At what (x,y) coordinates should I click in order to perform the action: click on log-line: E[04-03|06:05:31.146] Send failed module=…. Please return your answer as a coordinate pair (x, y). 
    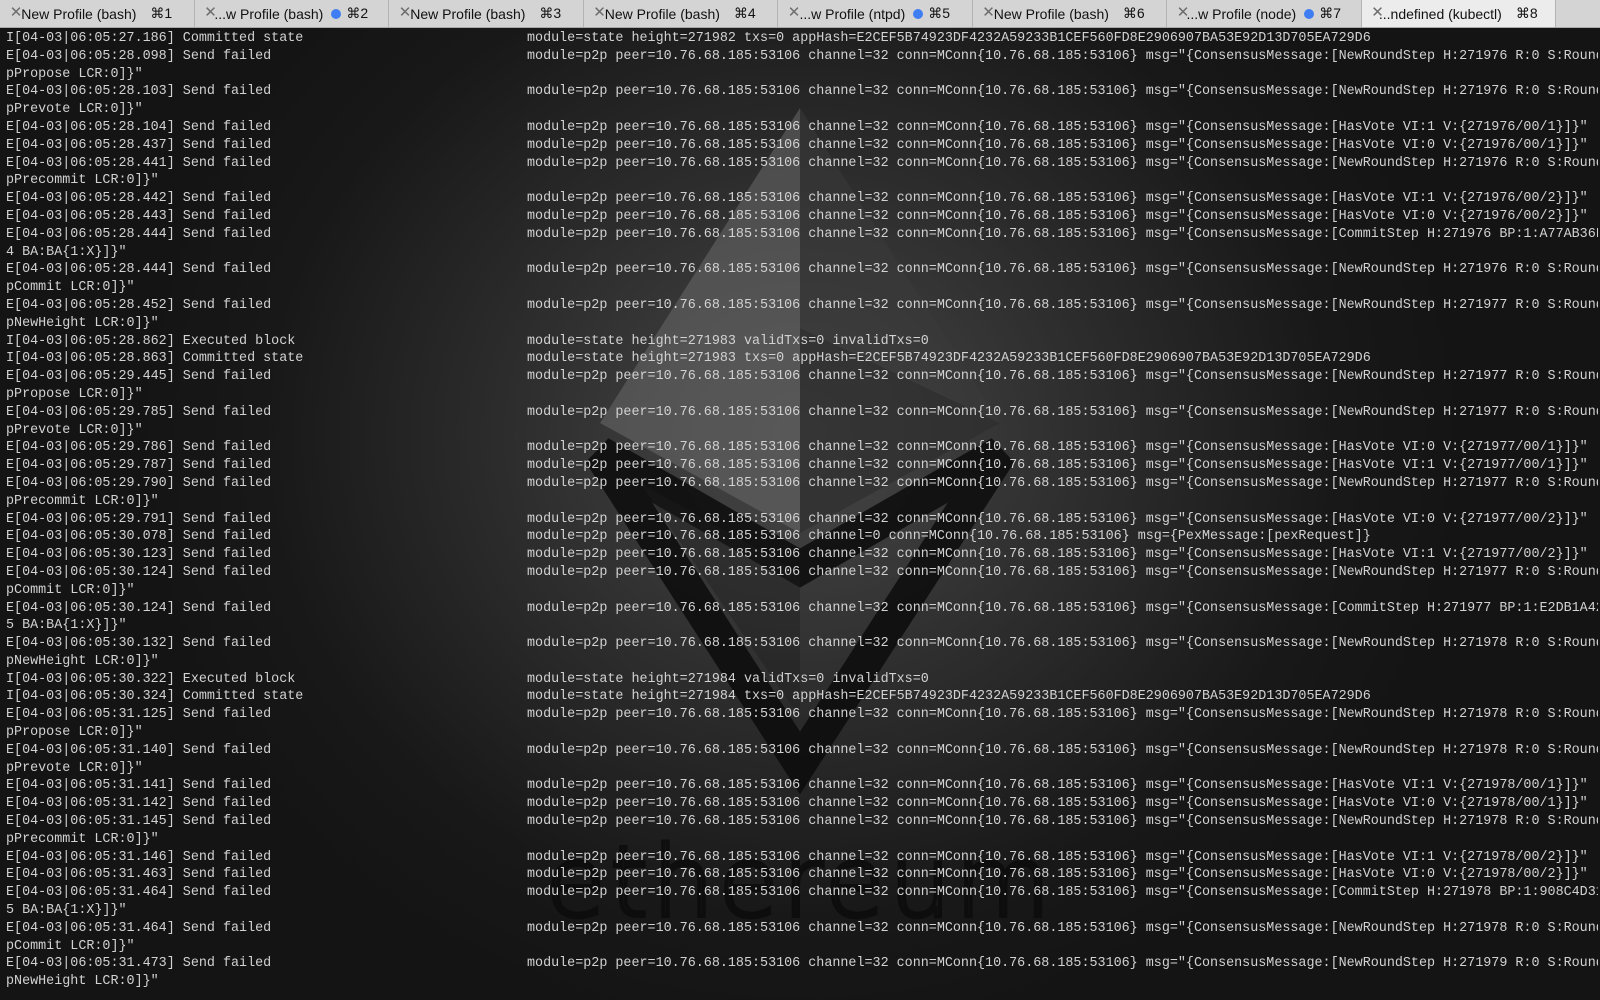
    Looking at the image, I should click on (802, 858).